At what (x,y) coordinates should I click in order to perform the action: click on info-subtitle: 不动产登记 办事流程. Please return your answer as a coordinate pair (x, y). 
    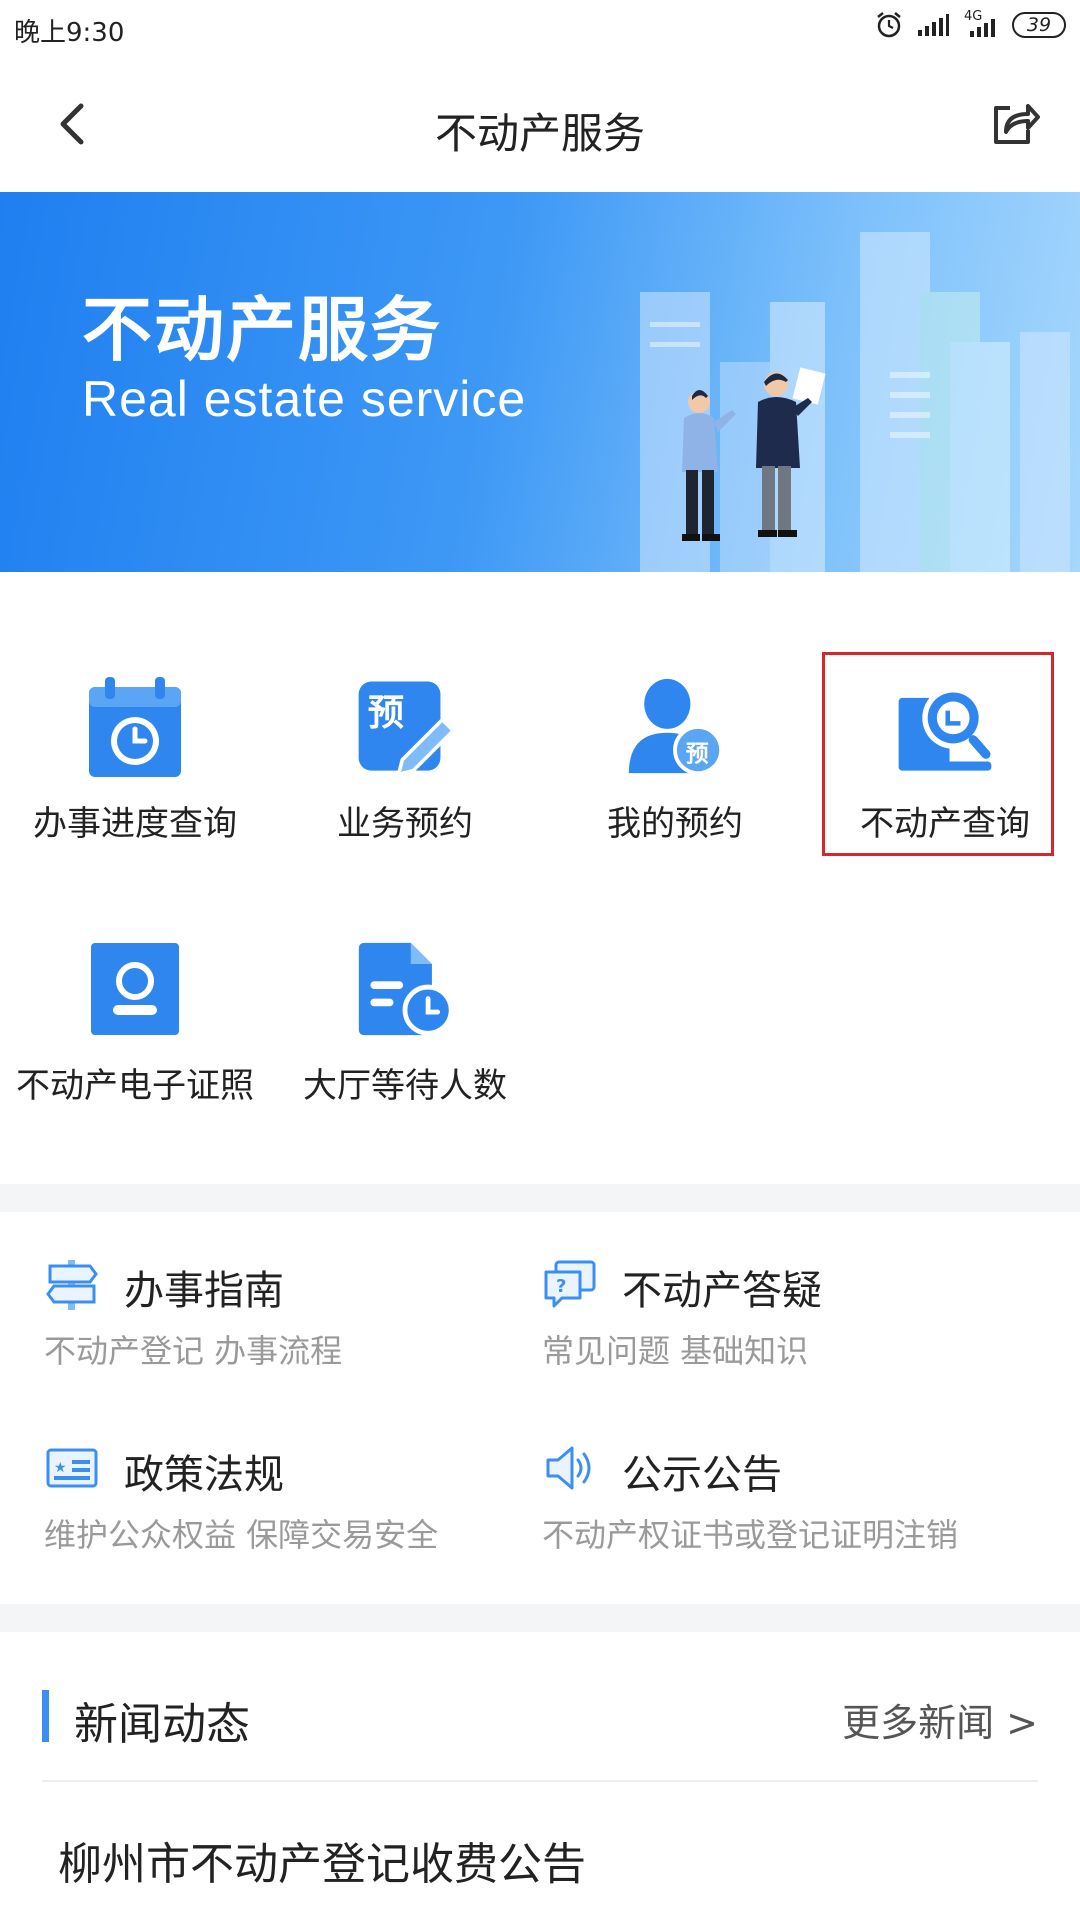
    Looking at the image, I should click on (193, 1351).